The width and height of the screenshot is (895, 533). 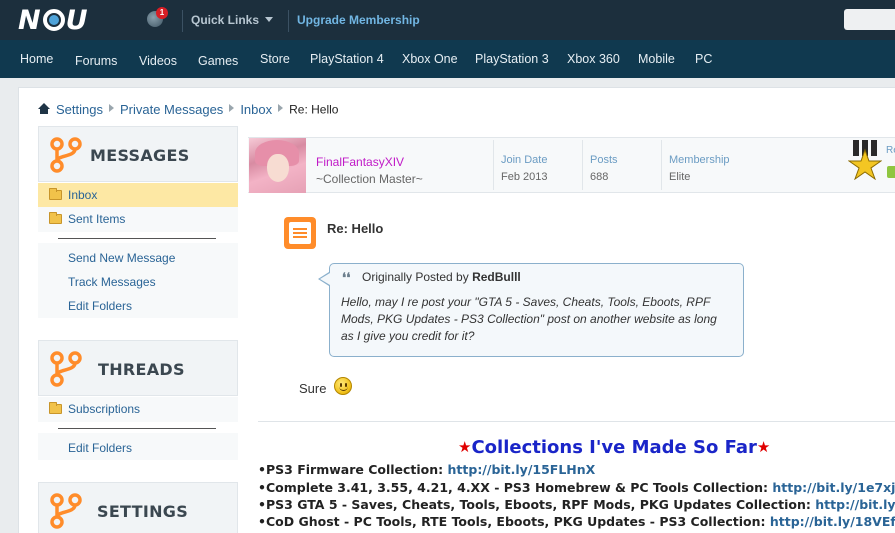 I want to click on top-bar: NU 1 Quick Links Upgrade Membership, so click(x=447, y=20).